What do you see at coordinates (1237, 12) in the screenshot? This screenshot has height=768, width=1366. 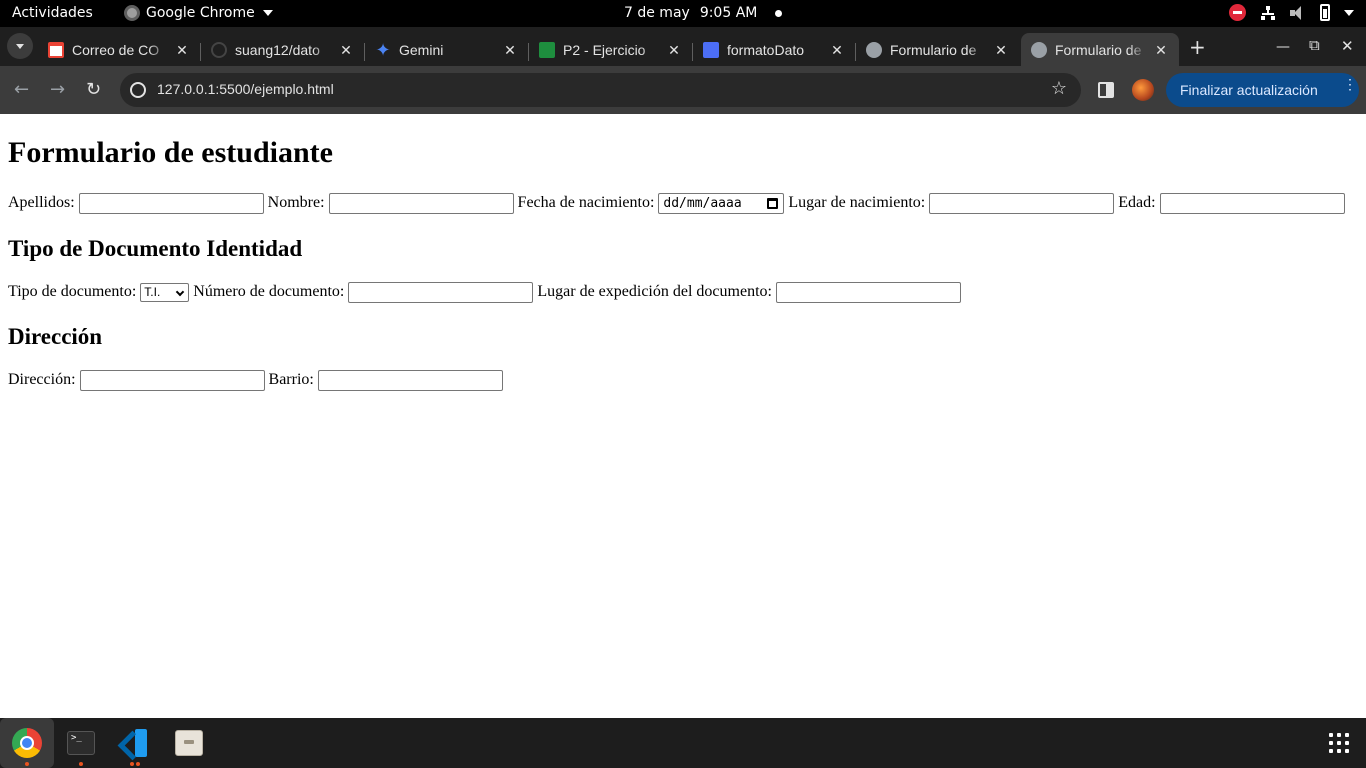 I see `do-not-disturb-icon` at bounding box center [1237, 12].